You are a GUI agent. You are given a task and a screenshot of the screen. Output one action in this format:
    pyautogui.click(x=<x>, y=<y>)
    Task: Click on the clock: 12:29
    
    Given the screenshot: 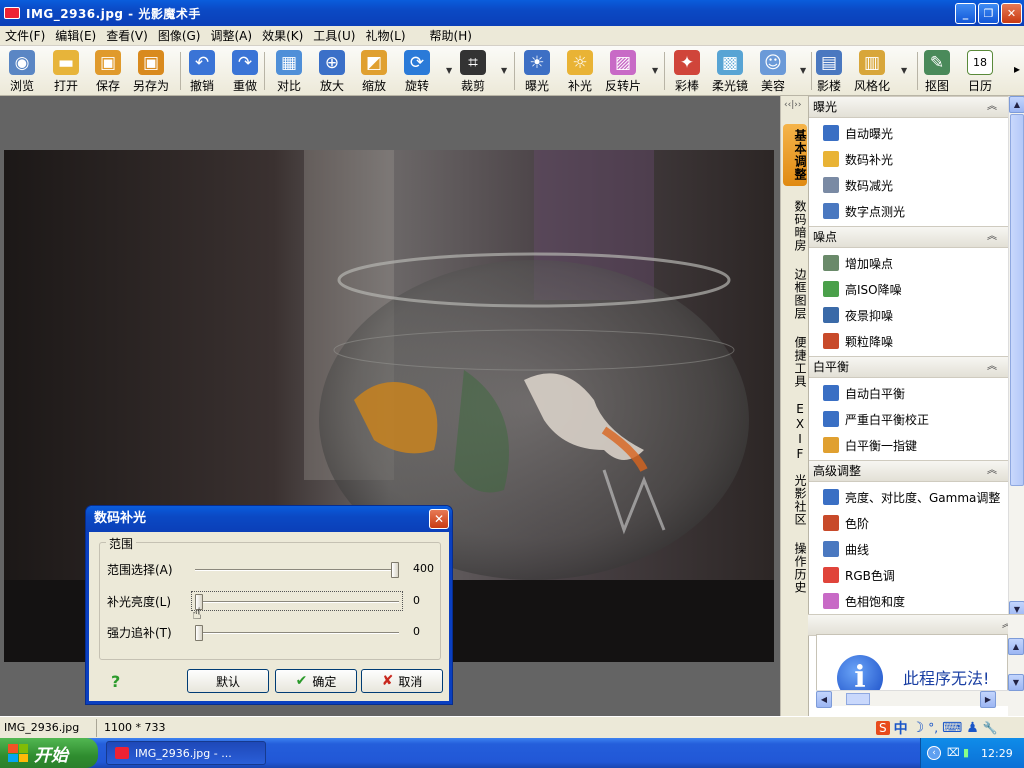 What is the action you would take?
    pyautogui.click(x=997, y=753)
    